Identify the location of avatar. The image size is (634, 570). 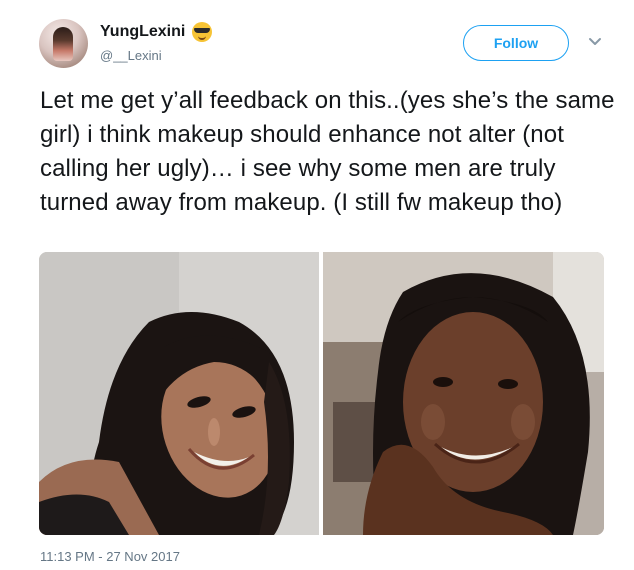
(63, 43).